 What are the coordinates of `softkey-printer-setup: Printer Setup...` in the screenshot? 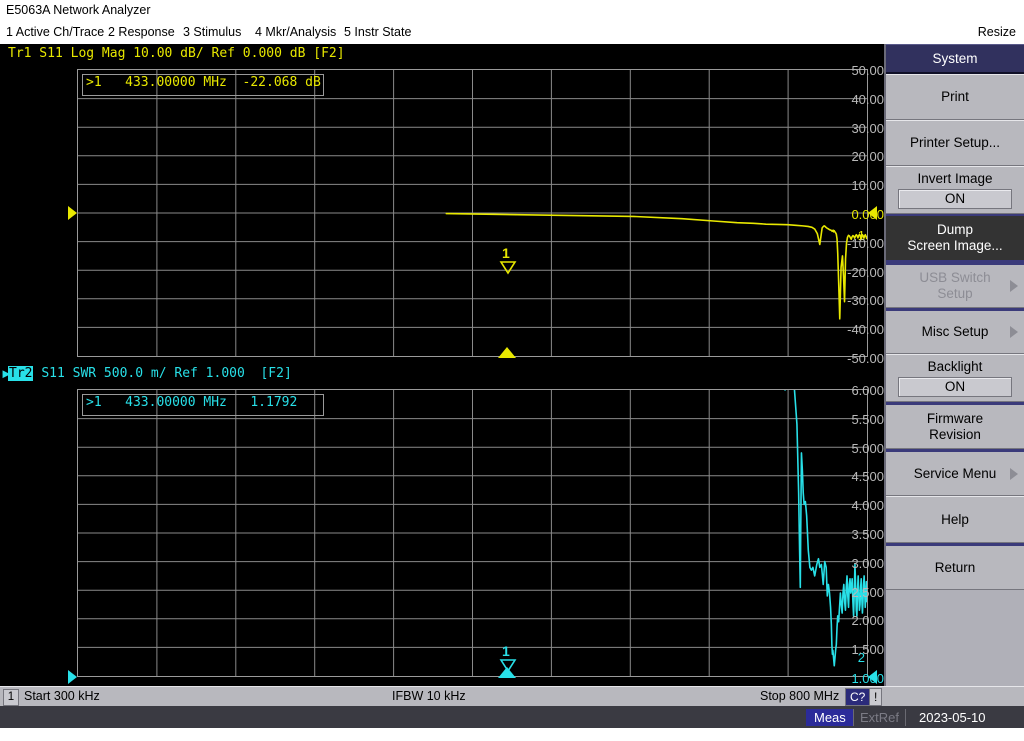 It's located at (955, 143).